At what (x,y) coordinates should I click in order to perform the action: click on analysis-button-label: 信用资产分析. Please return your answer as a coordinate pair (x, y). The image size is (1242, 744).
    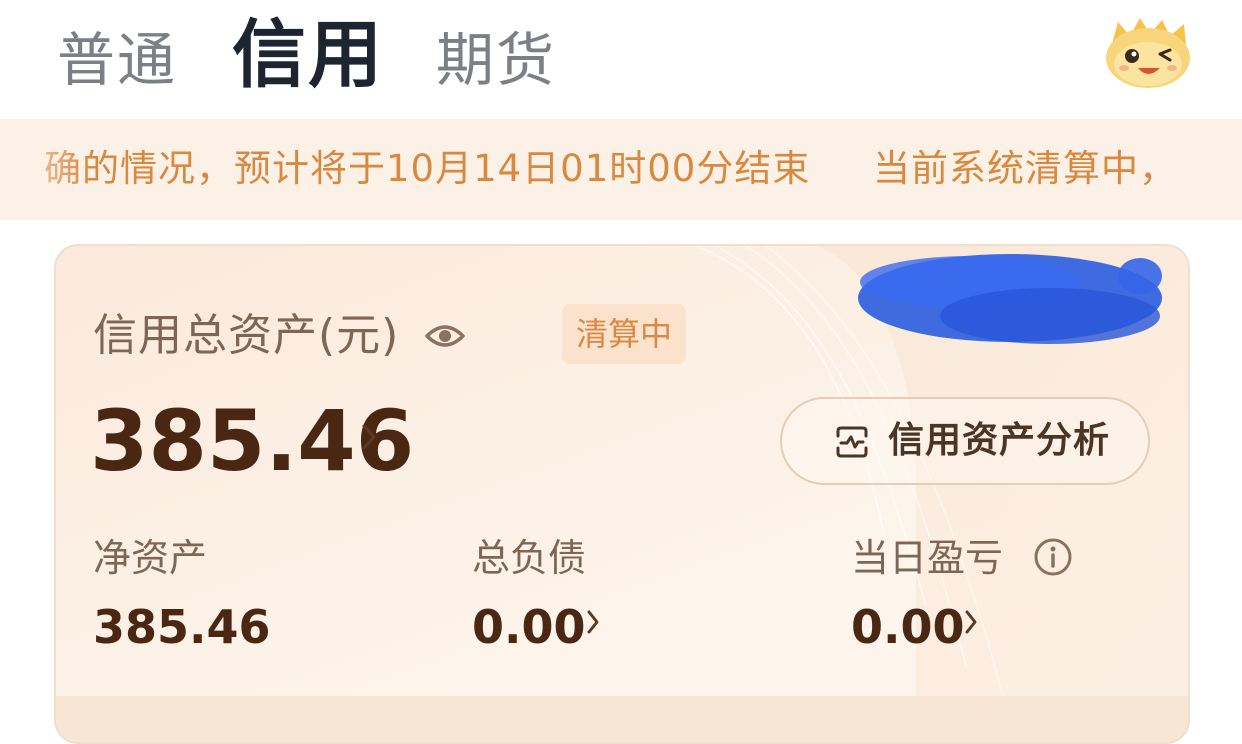
    Looking at the image, I should click on (999, 440).